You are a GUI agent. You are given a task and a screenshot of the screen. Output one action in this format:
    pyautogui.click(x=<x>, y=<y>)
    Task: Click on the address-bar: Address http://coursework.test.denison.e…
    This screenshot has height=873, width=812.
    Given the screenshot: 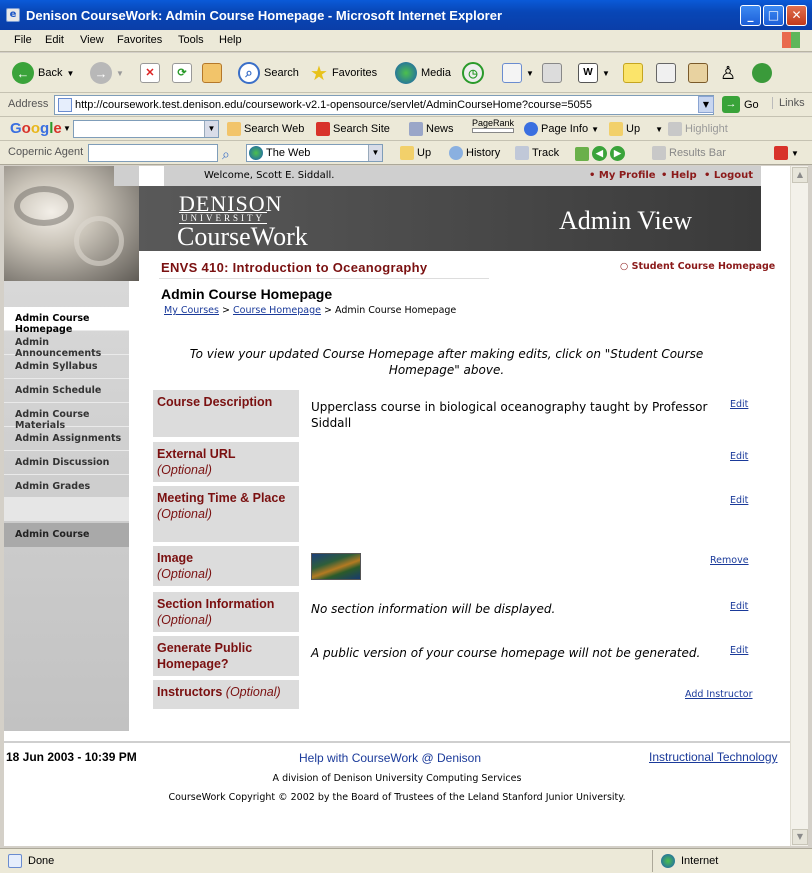 What is the action you would take?
    pyautogui.click(x=406, y=105)
    